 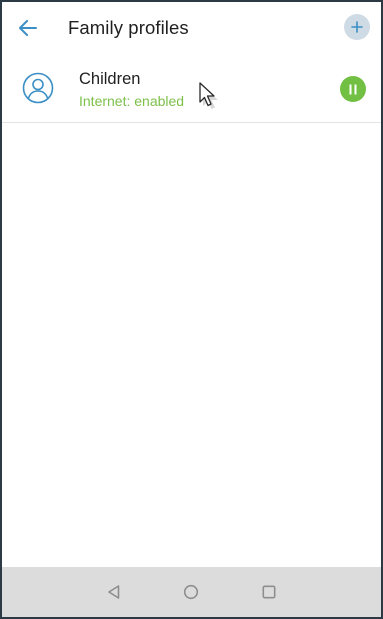 I want to click on square-recents-icon, so click(x=269, y=592).